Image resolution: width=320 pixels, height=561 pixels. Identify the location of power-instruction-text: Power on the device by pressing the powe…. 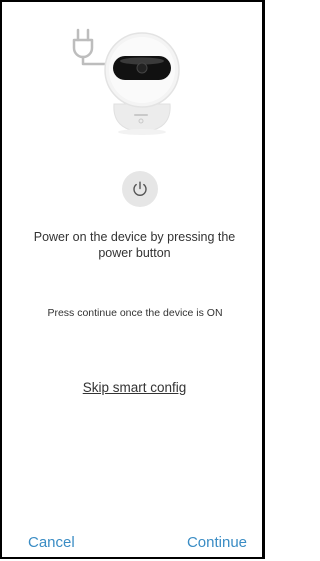
(134, 245).